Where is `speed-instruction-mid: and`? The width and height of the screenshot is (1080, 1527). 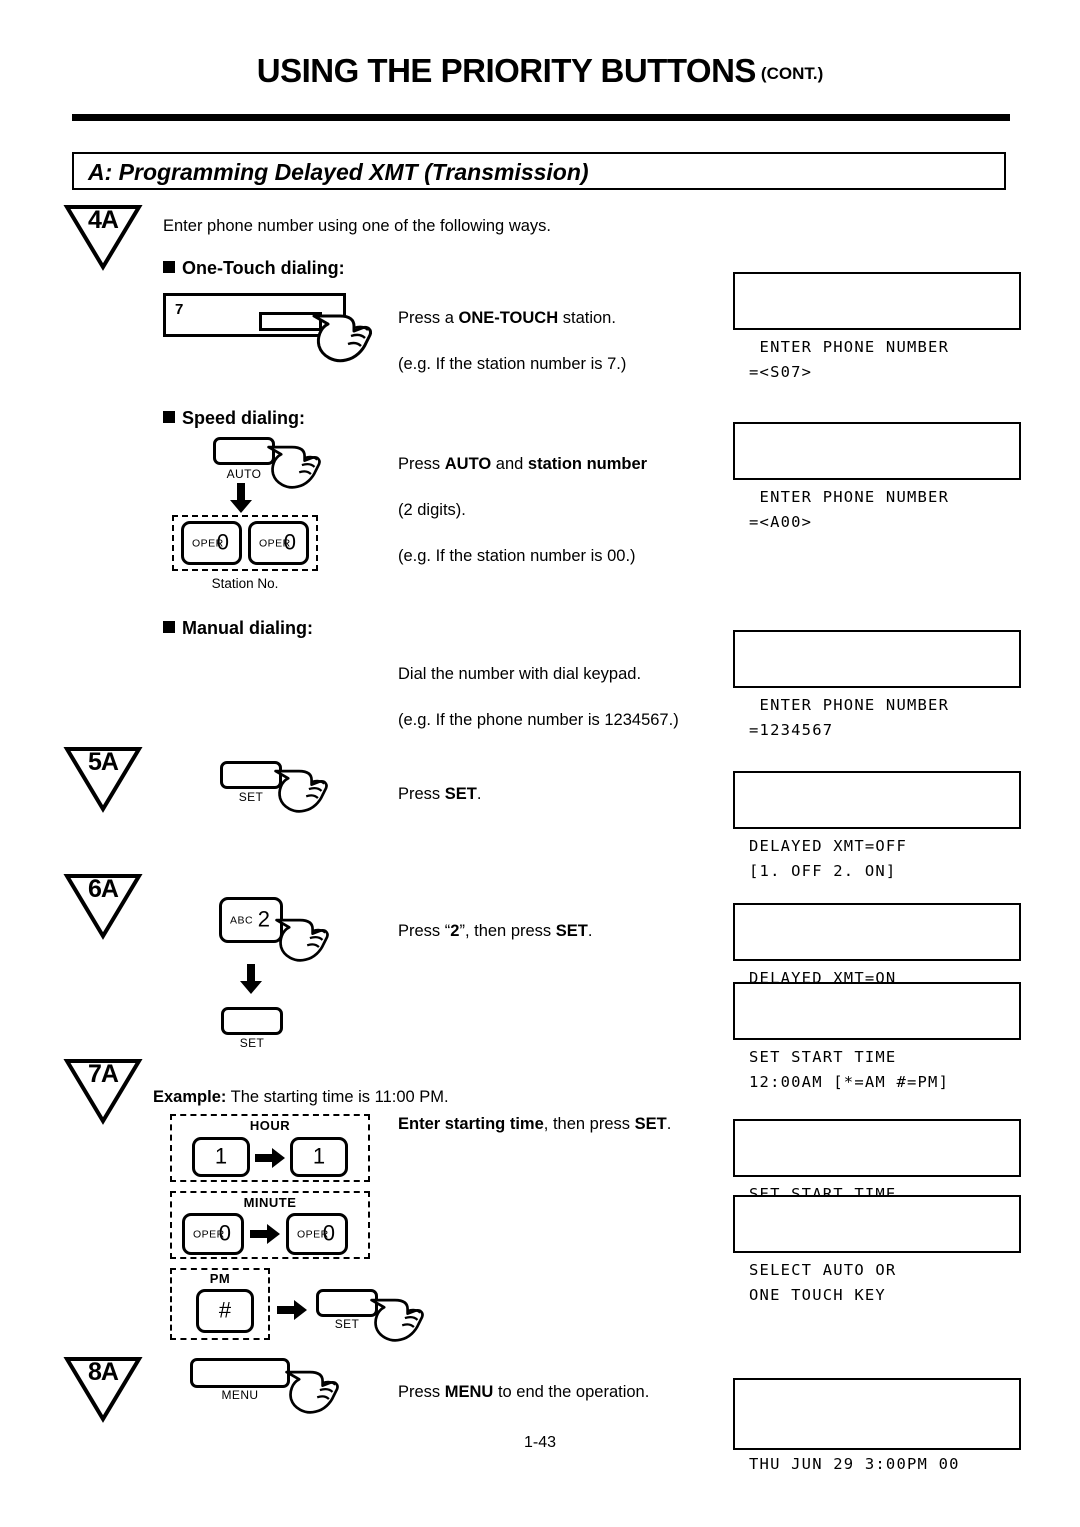
speed-instruction-mid: and is located at coordinates (509, 464).